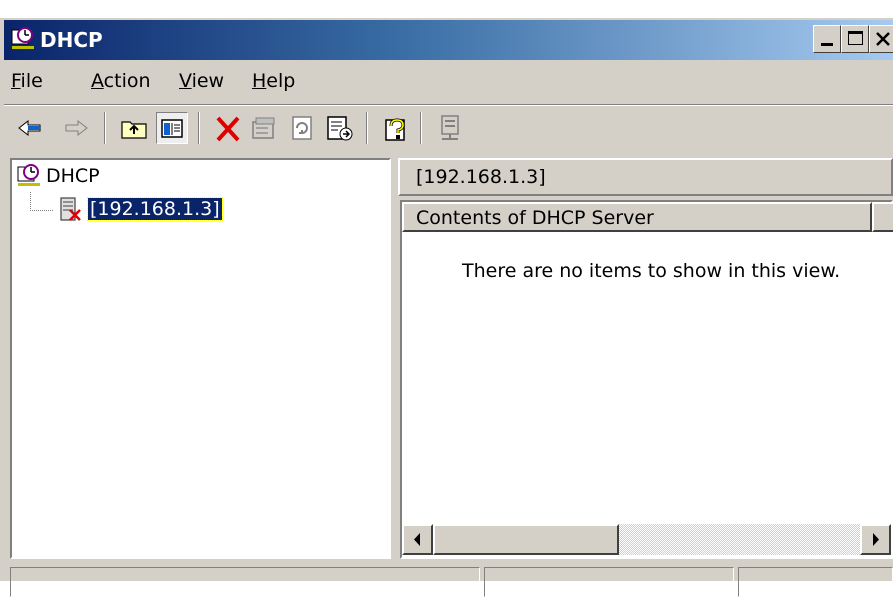  Describe the element at coordinates (609, 582) in the screenshot. I see `status-panel-middle` at that location.